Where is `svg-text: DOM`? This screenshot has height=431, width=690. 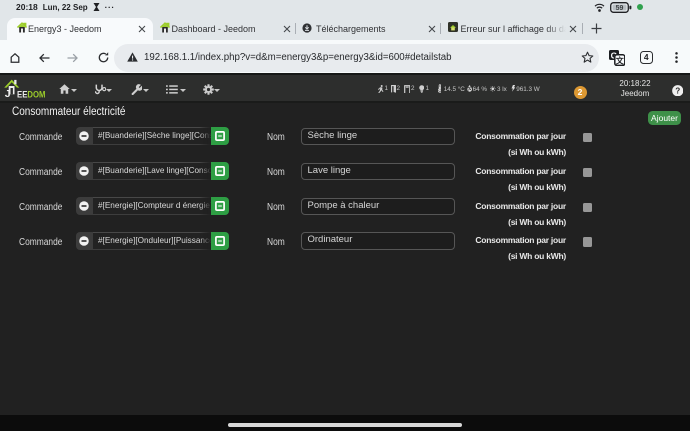 svg-text: DOM is located at coordinates (36, 95).